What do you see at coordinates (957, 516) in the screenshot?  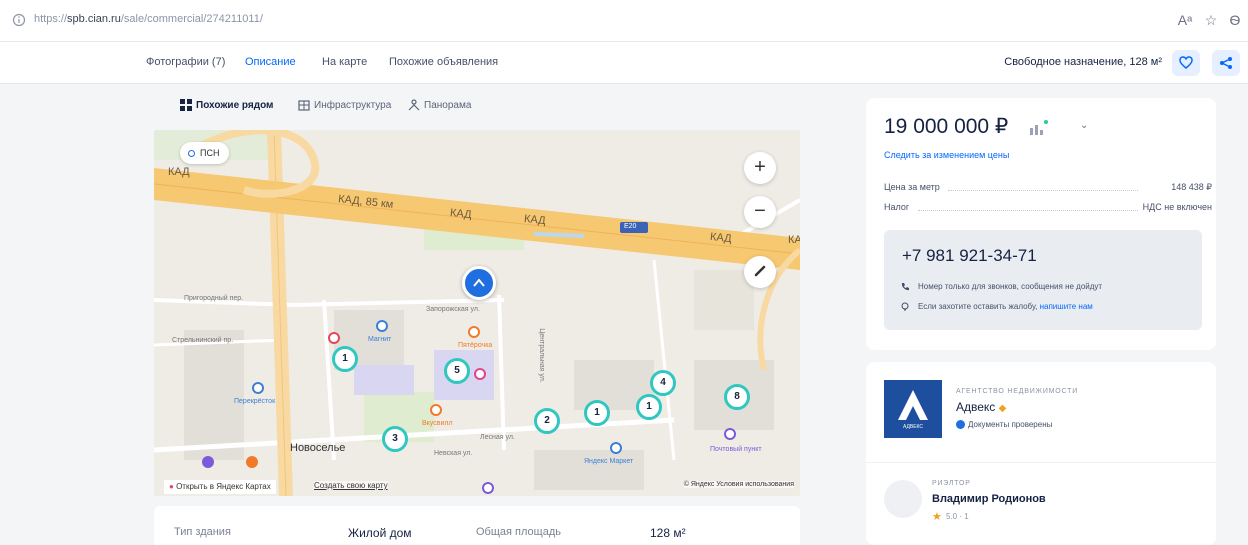 I see `realtor-rating: 5.0 · 1` at bounding box center [957, 516].